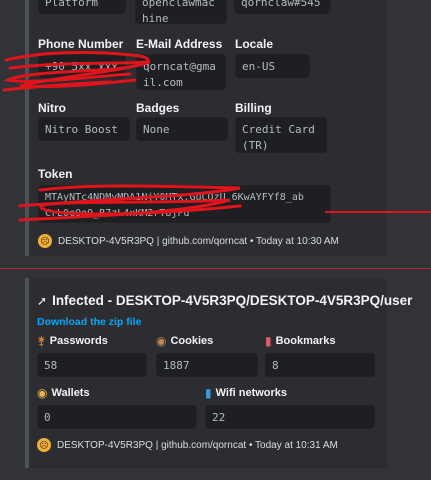  Describe the element at coordinates (207, 365) in the screenshot. I see `cookies-value: 1887` at that location.